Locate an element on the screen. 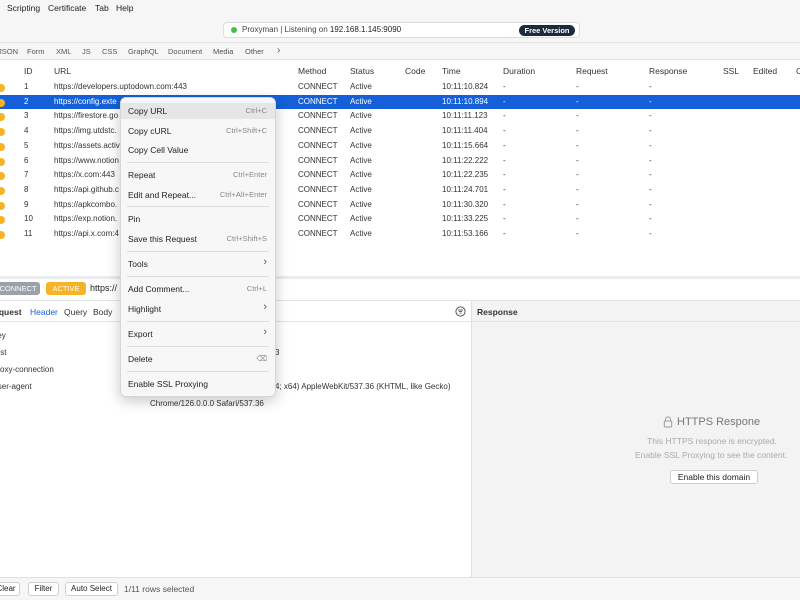 The height and width of the screenshot is (600, 800). menu-item-highlight: Highlight › is located at coordinates (198, 309).